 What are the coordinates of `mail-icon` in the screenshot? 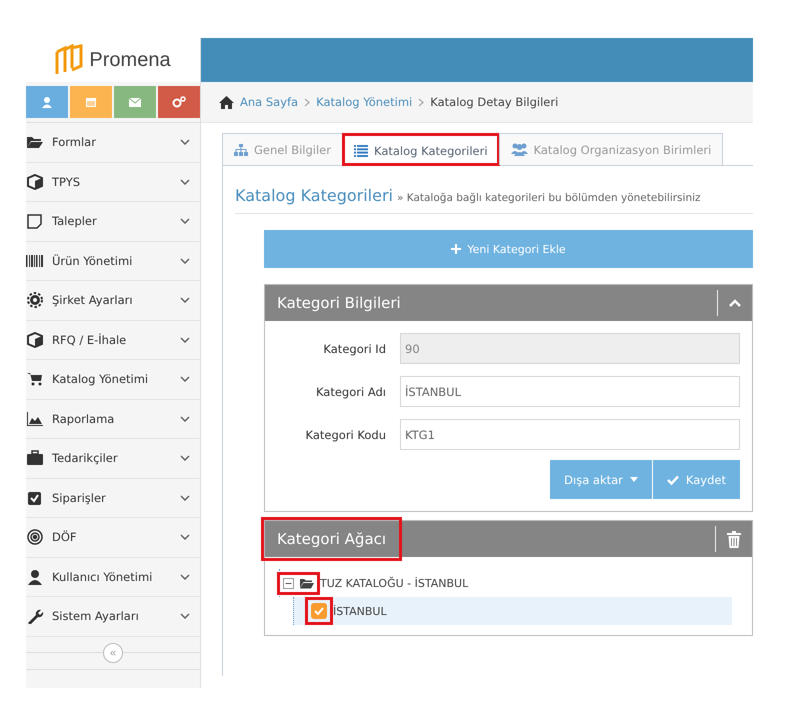 It's located at (135, 102).